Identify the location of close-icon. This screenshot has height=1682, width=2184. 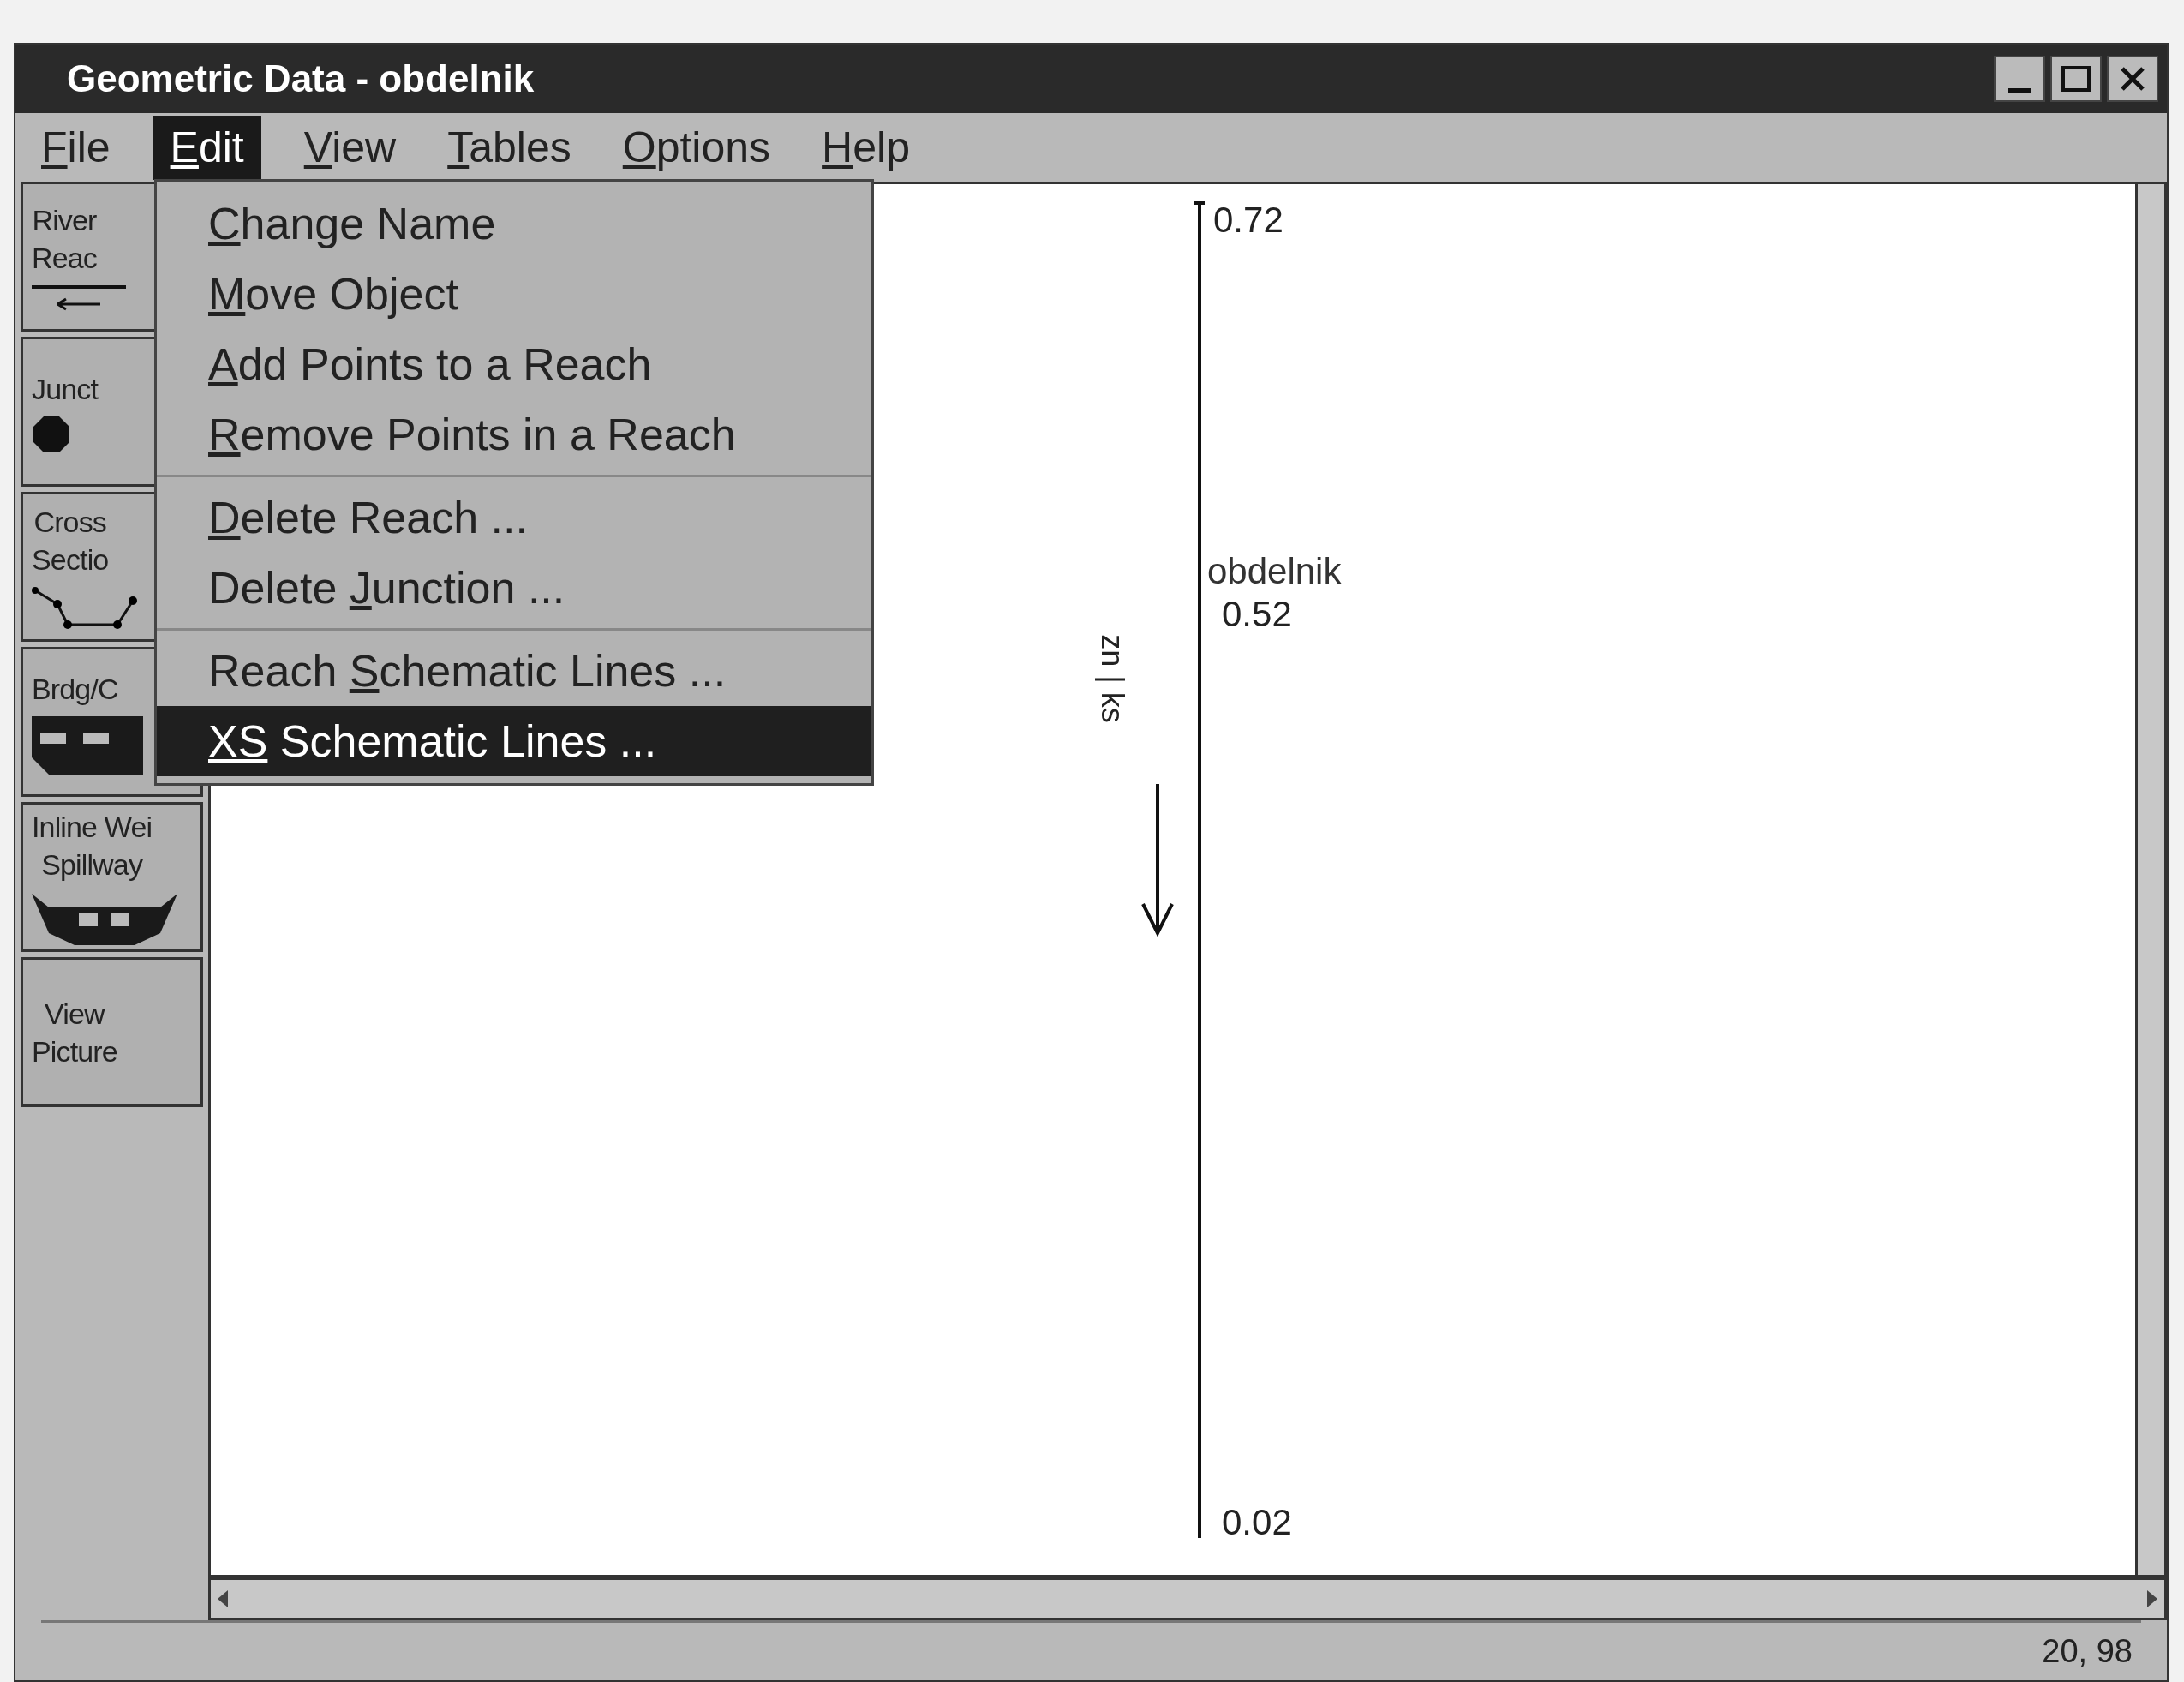
(2132, 79).